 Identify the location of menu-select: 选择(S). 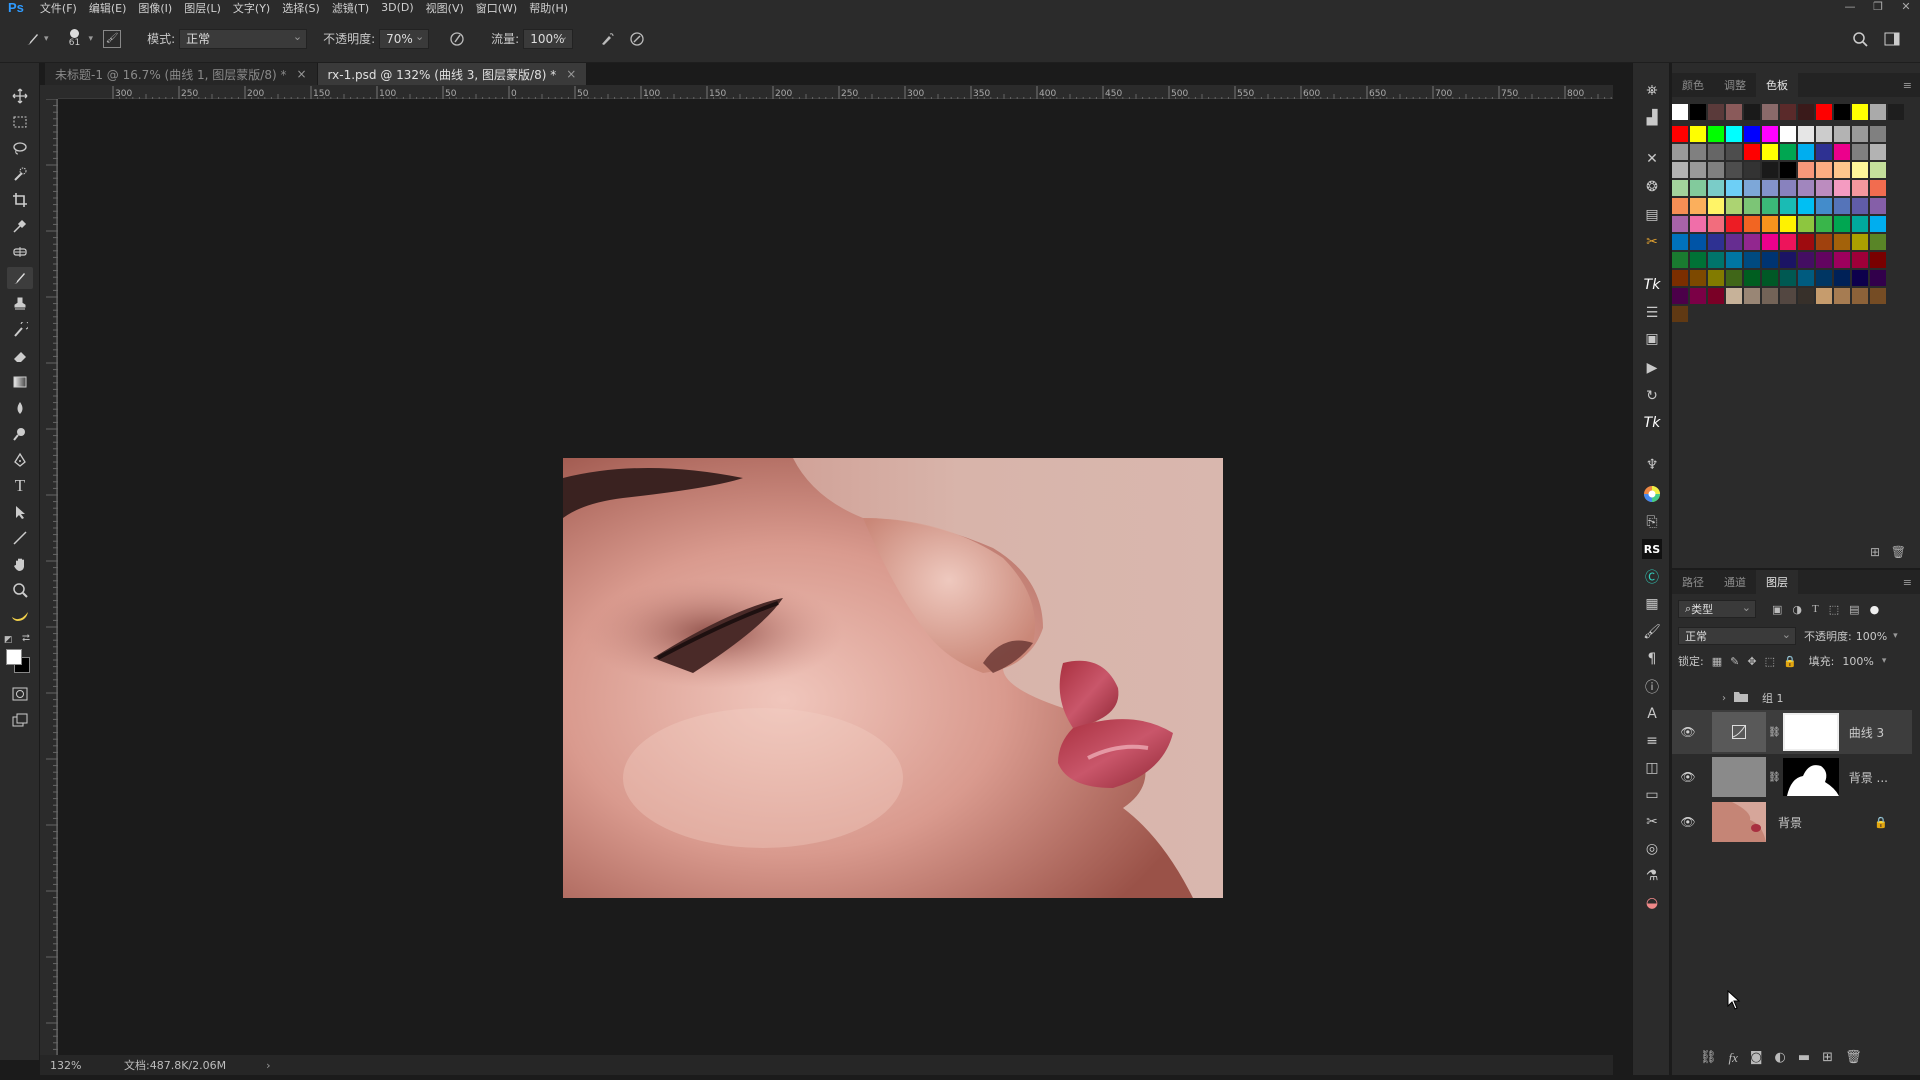
(301, 8).